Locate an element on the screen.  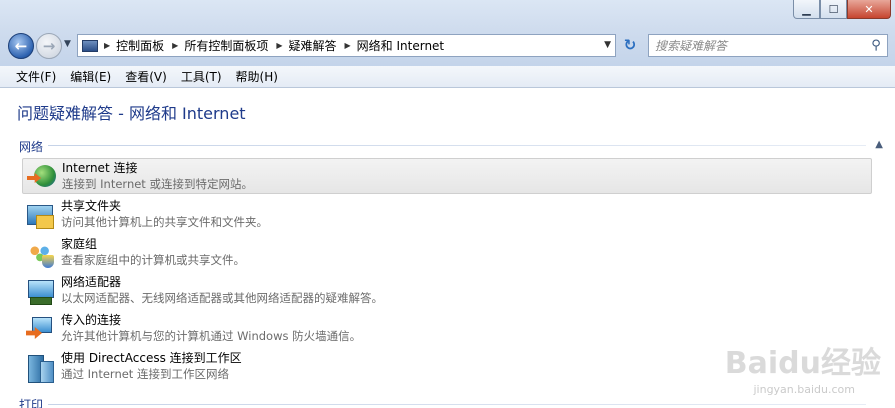
breadcrumb-all-items: 所有控制面板项 is located at coordinates (226, 45).